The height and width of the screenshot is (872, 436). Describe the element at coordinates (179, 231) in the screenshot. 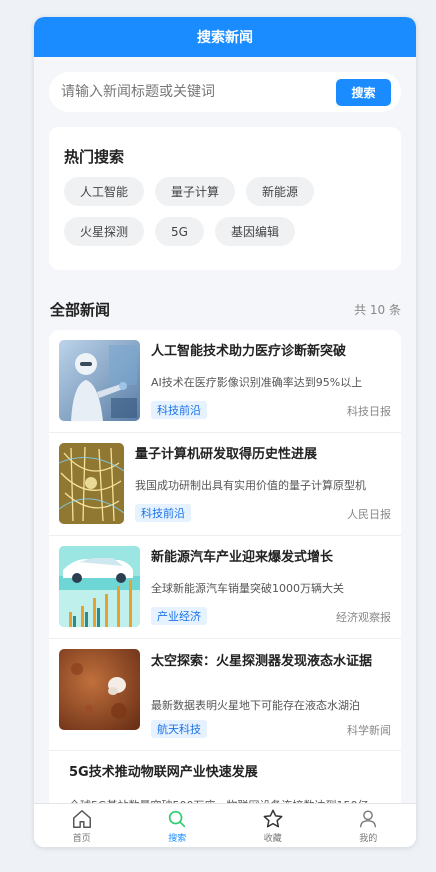

I see `hot-tag-5g: 5G` at that location.